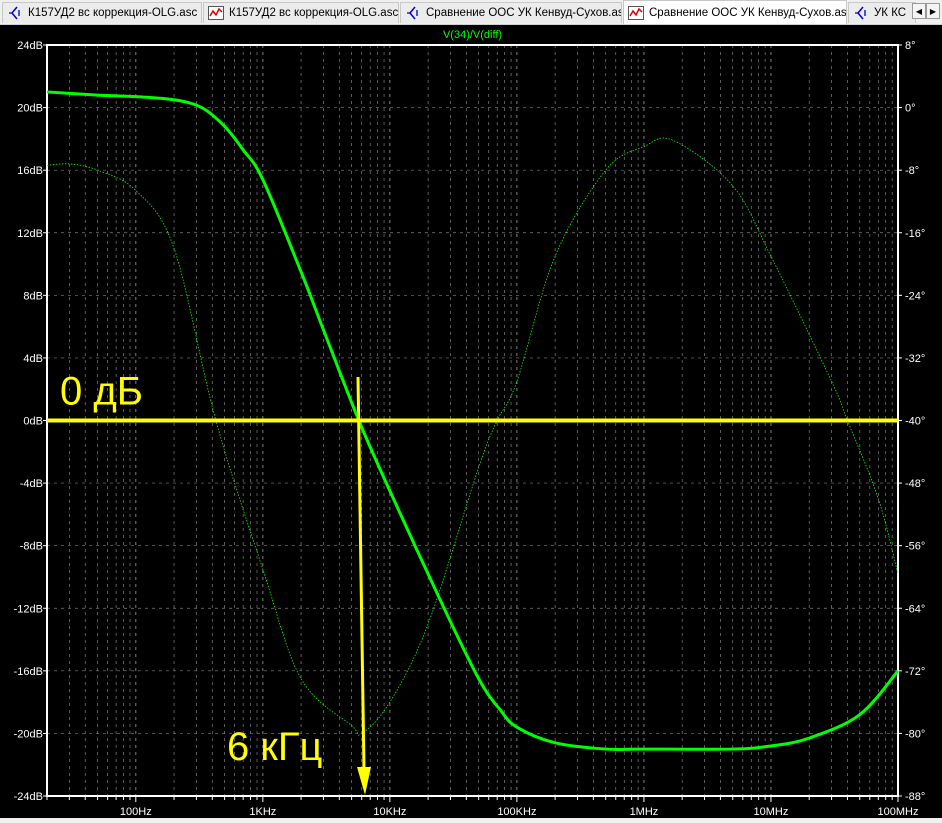 The width and height of the screenshot is (942, 823). Describe the element at coordinates (516, 812) in the screenshot. I see `x-tick-label: 100KHz` at that location.